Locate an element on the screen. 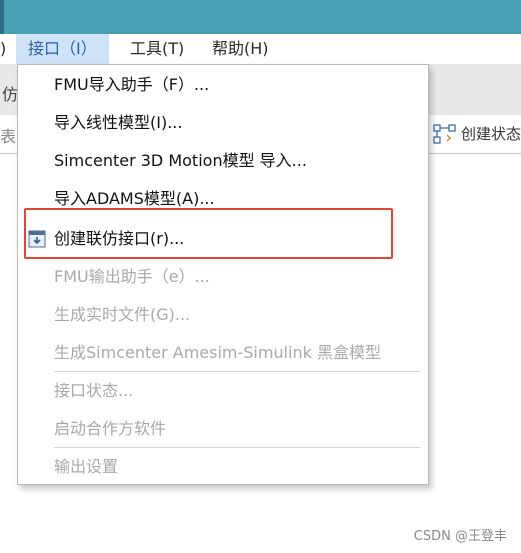  menu-bar: ) 接口（I） 工具(T) 帮助(H) is located at coordinates (260, 49).